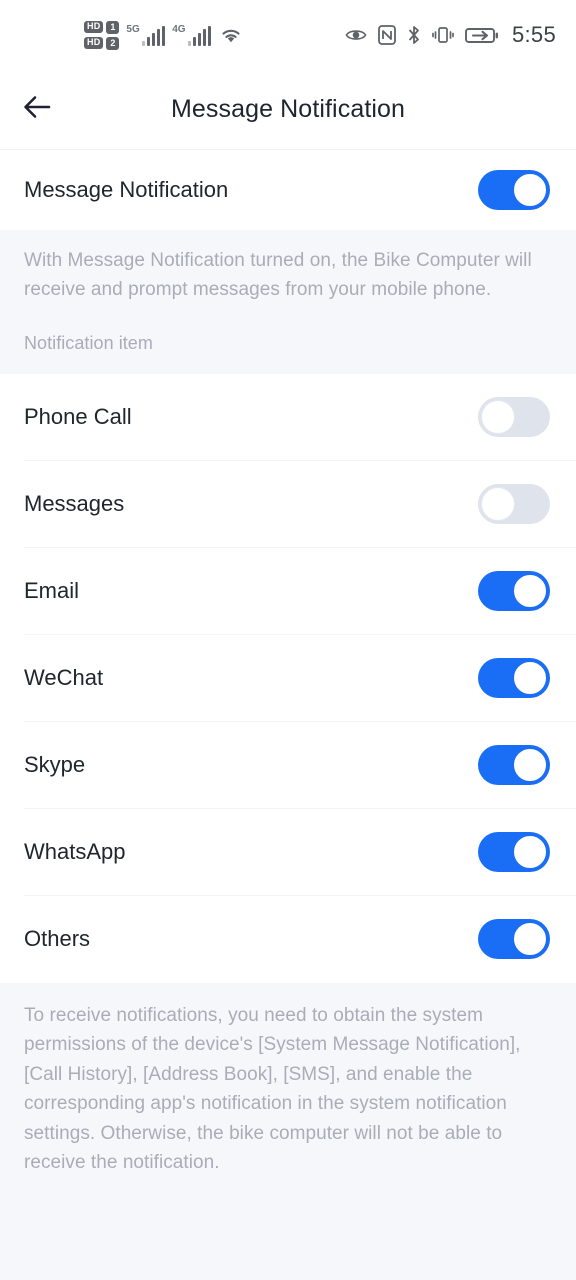  I want to click on sim-2-row: HD 2, so click(102, 43).